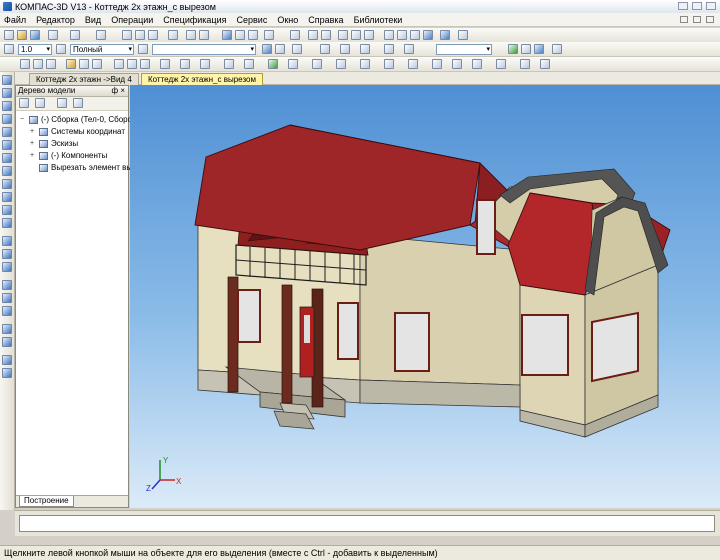  What do you see at coordinates (7, 119) in the screenshot?
I see `geometry-icon` at bounding box center [7, 119].